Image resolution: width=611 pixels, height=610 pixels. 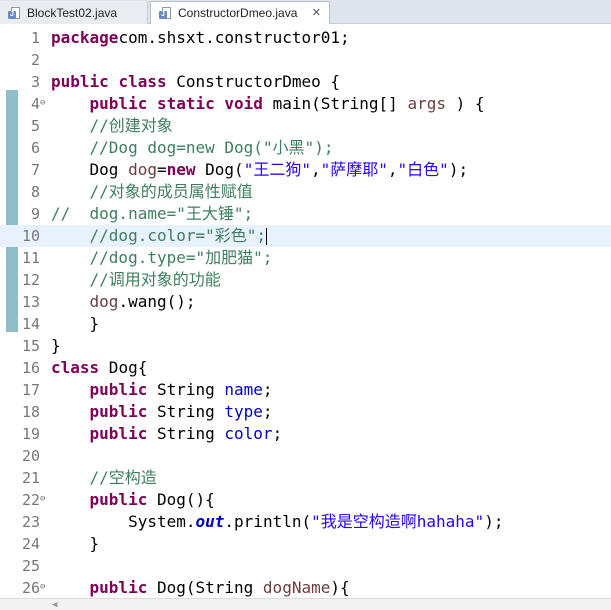 What do you see at coordinates (305, 478) in the screenshot?
I see `code-line: 21 //空构造` at bounding box center [305, 478].